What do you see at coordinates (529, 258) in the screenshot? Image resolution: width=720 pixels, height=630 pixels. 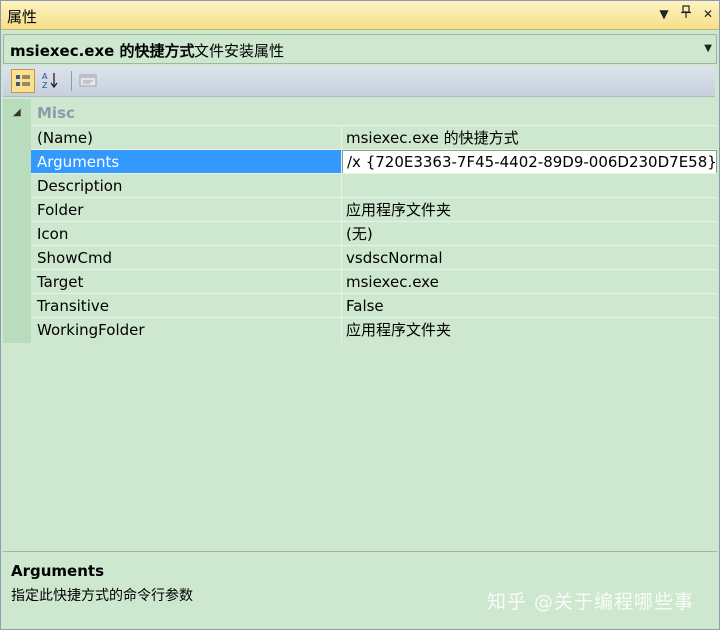 I see `property-value: vsdscNormal` at bounding box center [529, 258].